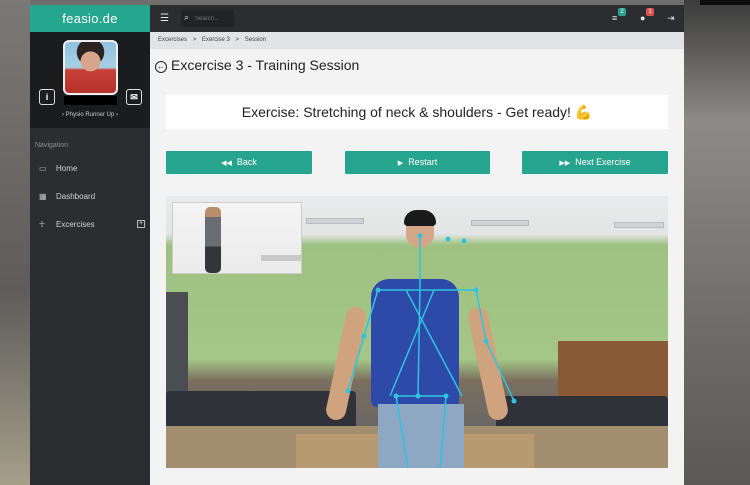  Describe the element at coordinates (141, 224) in the screenshot. I see `plus-icon: +` at that location.